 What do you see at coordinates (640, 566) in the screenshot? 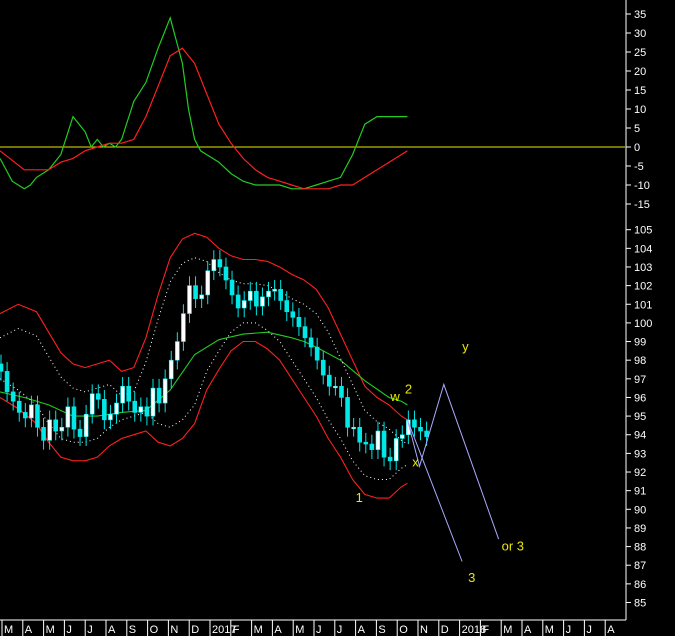
I see `price-y-tick-label: 87` at bounding box center [640, 566].